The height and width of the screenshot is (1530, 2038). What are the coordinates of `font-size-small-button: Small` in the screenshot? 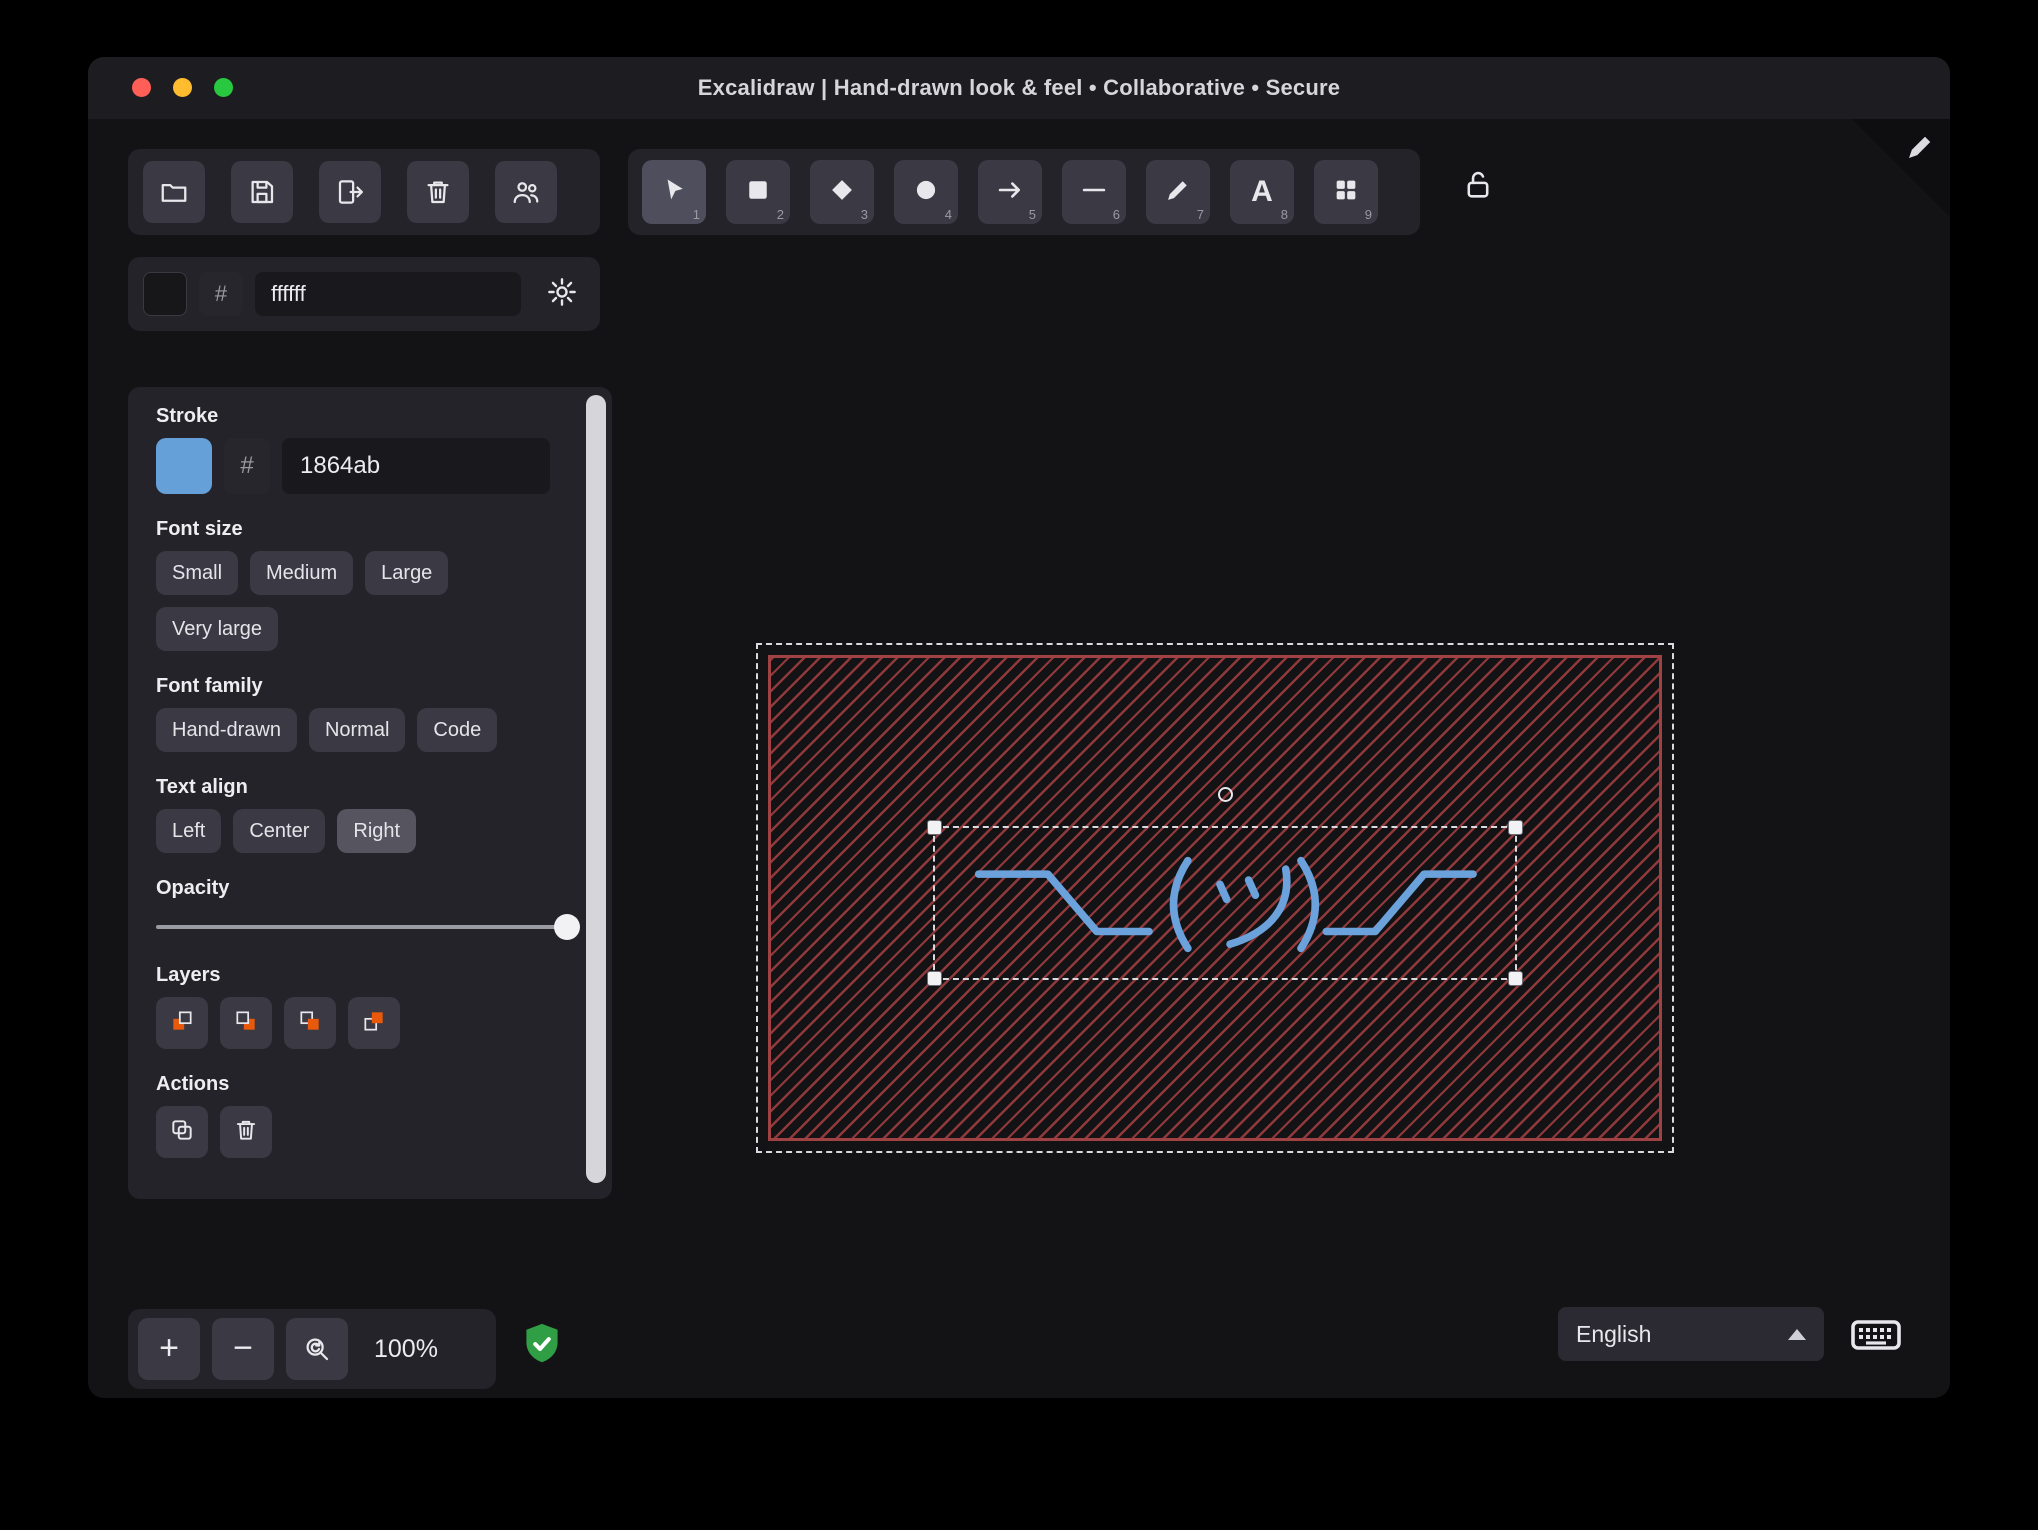 It's located at (197, 573).